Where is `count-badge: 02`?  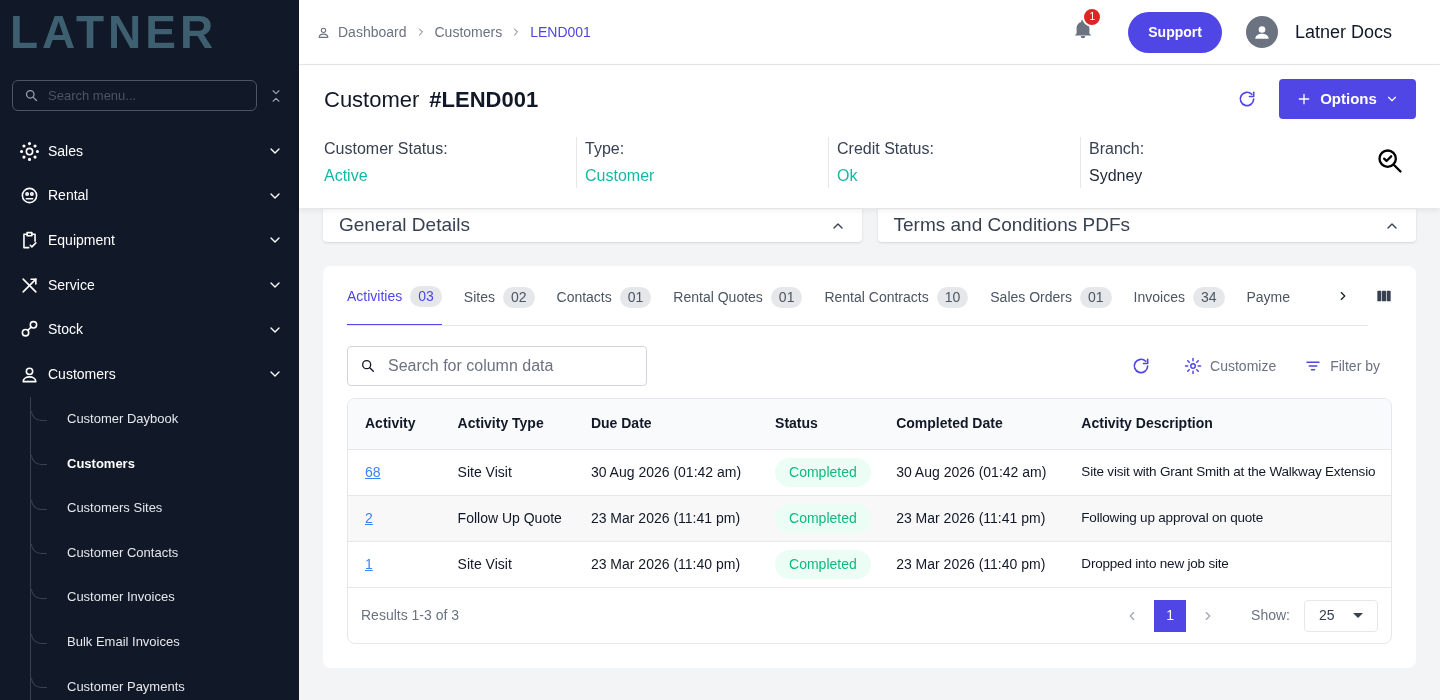 count-badge: 02 is located at coordinates (518, 297).